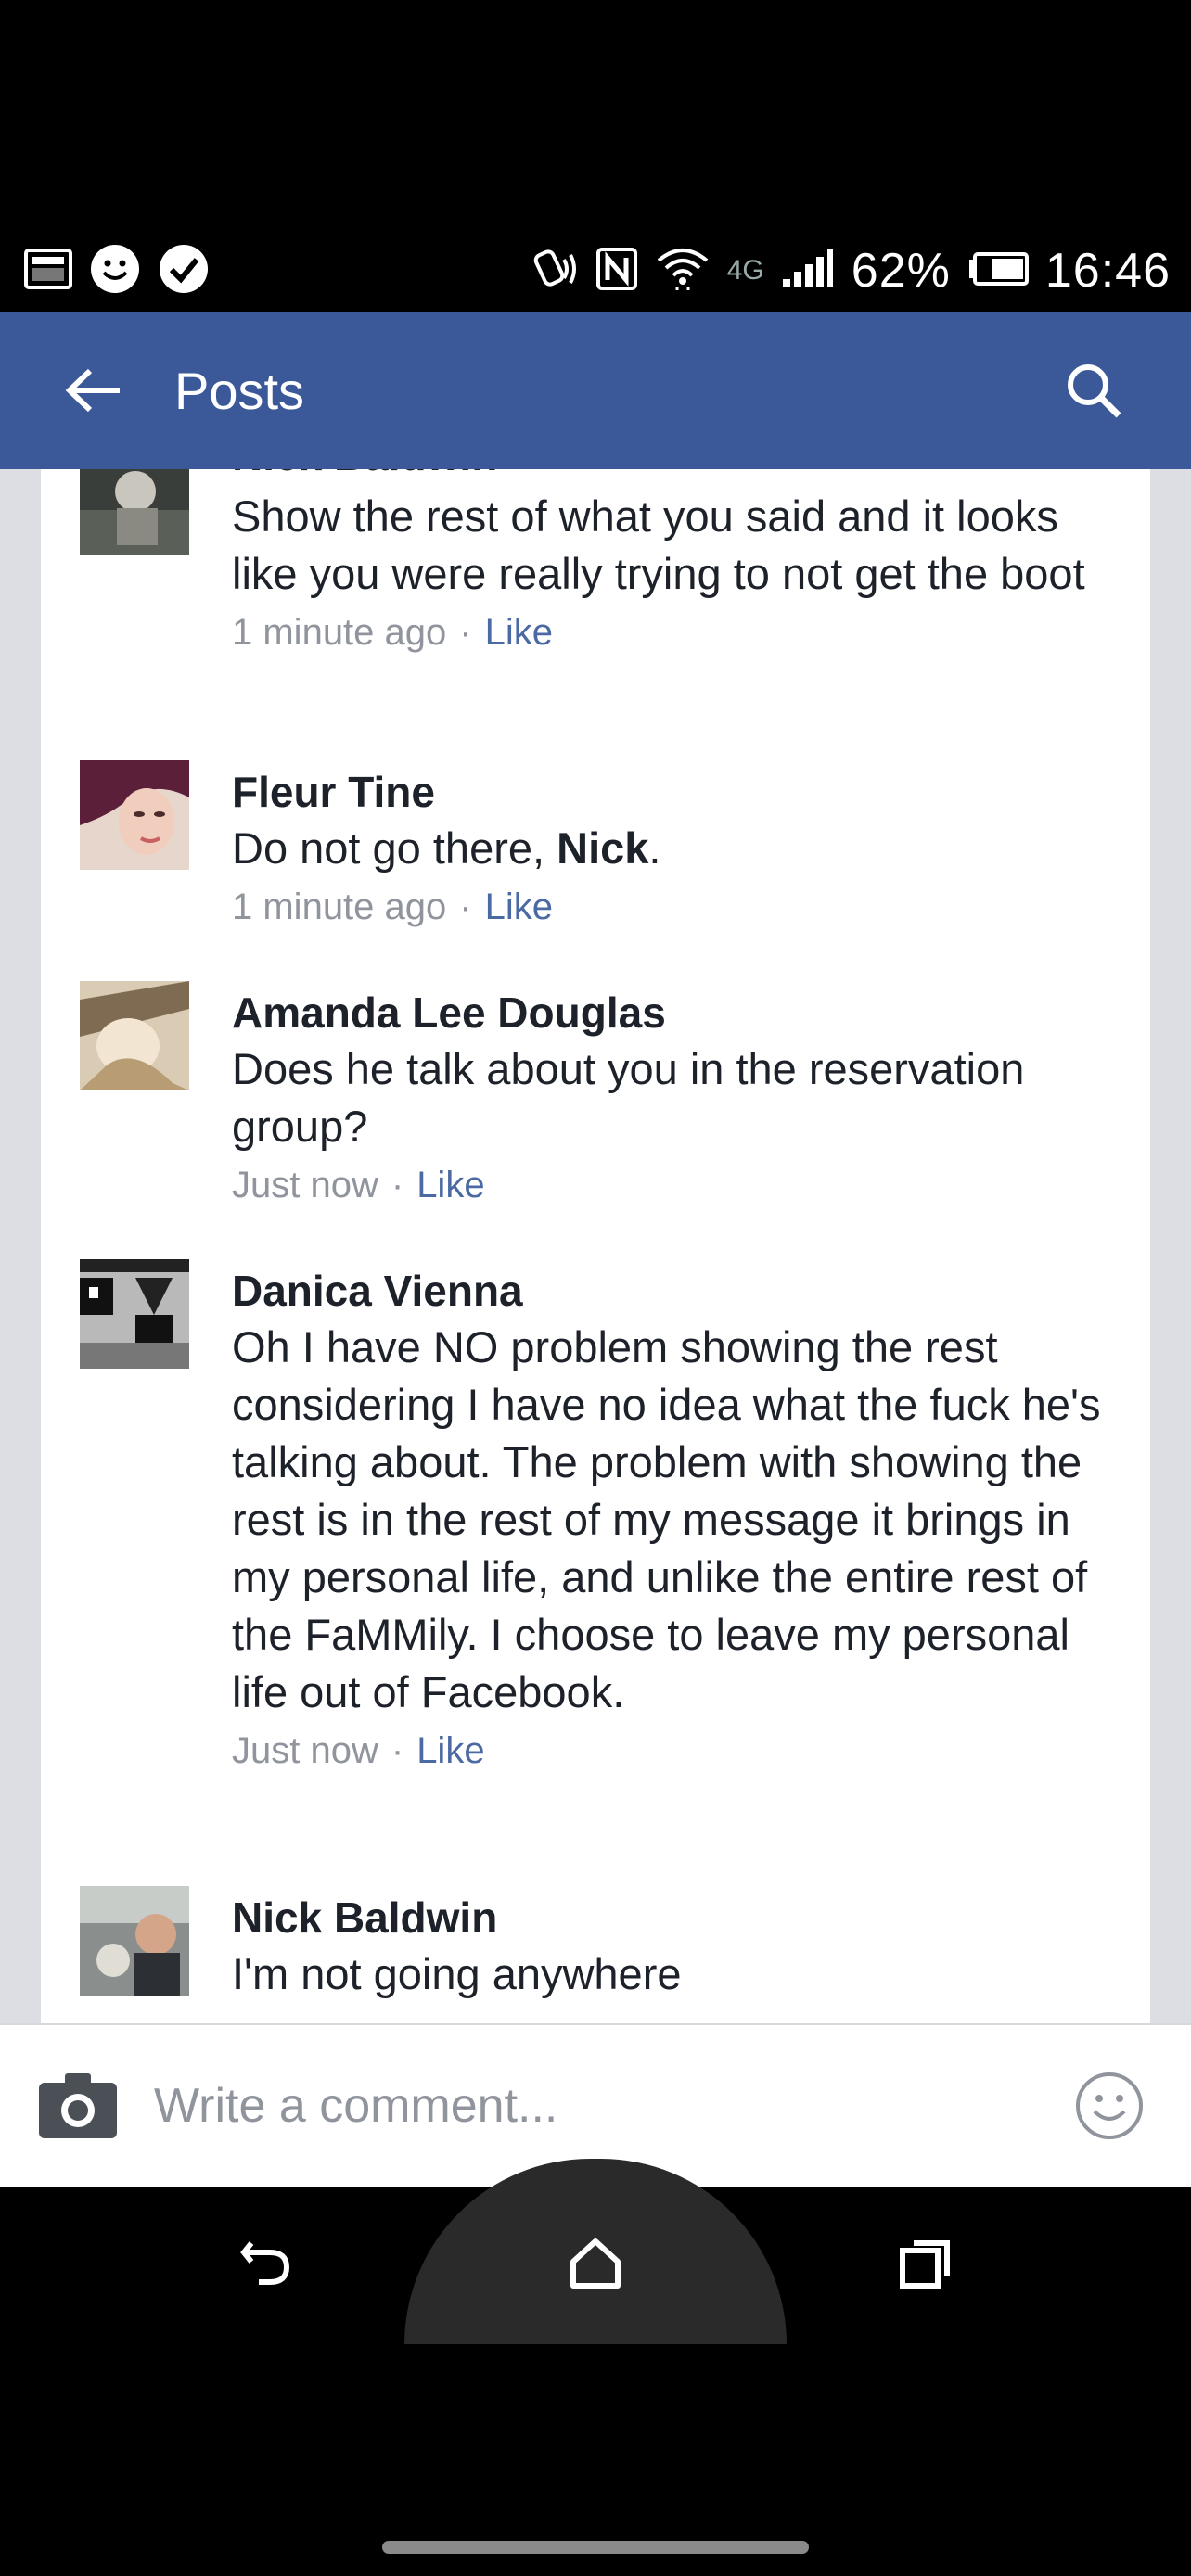 The width and height of the screenshot is (1191, 2576). I want to click on system-nav-bar, so click(595, 2251).